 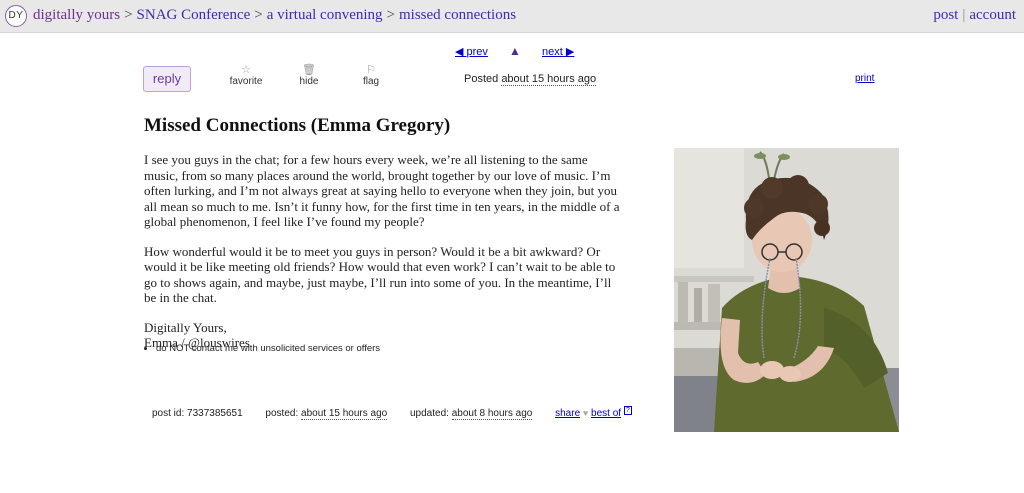 I want to click on posted-meta: posted: about 15 hours ago, so click(x=326, y=414).